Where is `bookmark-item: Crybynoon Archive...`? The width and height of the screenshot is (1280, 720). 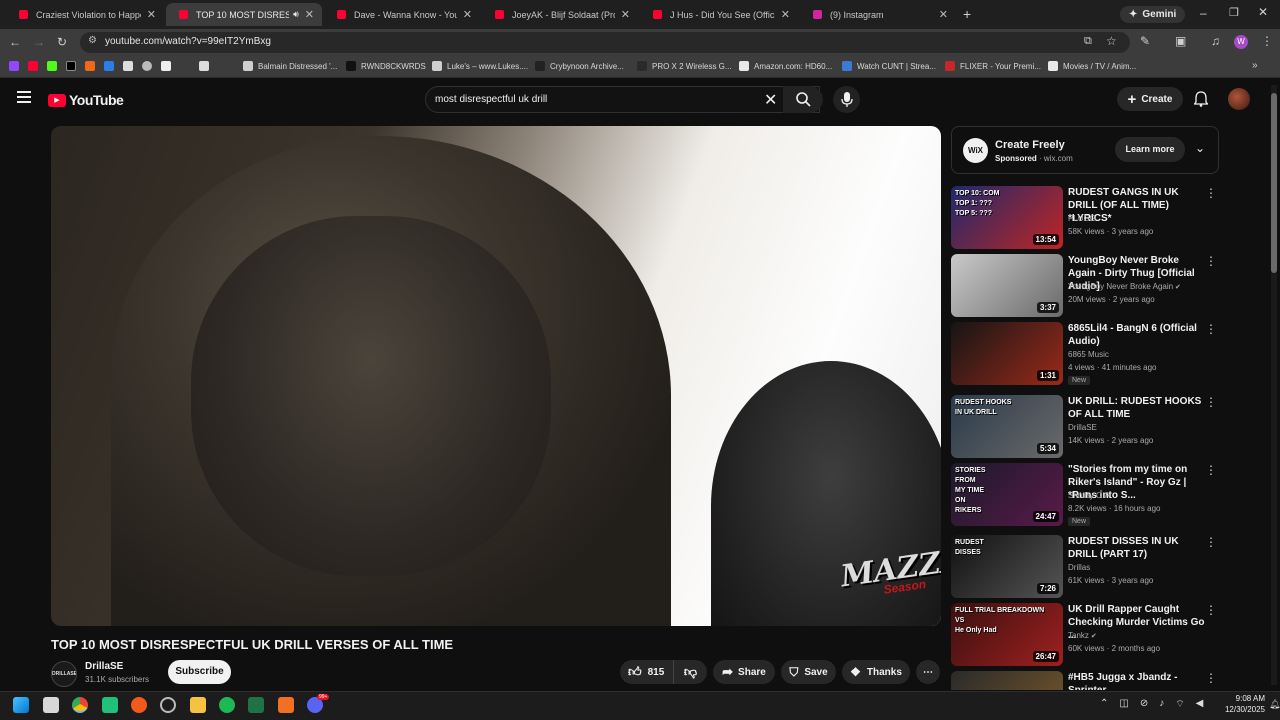
bookmark-item: Crybynoon Archive... is located at coordinates (579, 66).